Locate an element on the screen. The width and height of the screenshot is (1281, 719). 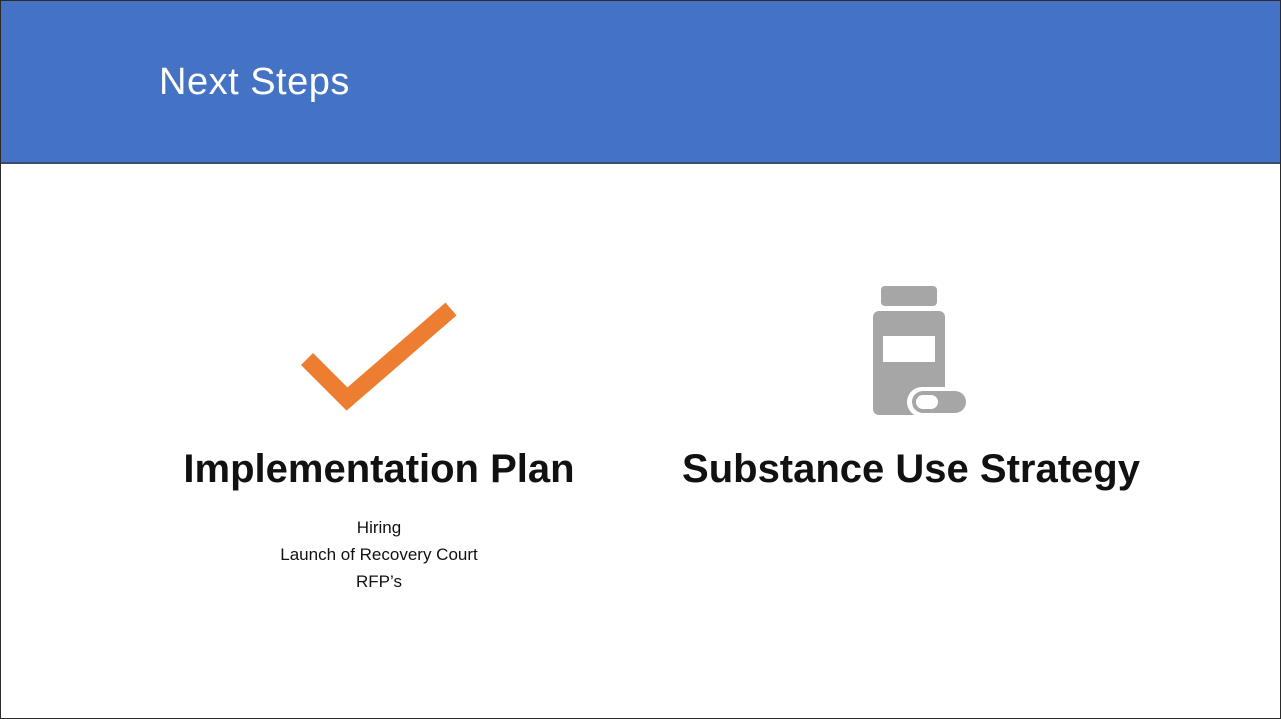
medicine-icon-container is located at coordinates (911, 351).